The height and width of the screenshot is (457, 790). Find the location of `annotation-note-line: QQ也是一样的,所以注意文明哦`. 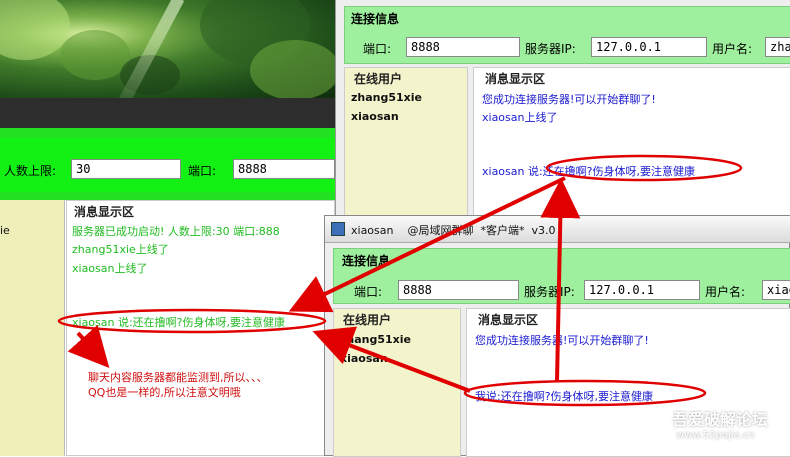

annotation-note-line: QQ也是一样的,所以注意文明哦 is located at coordinates (164, 392).